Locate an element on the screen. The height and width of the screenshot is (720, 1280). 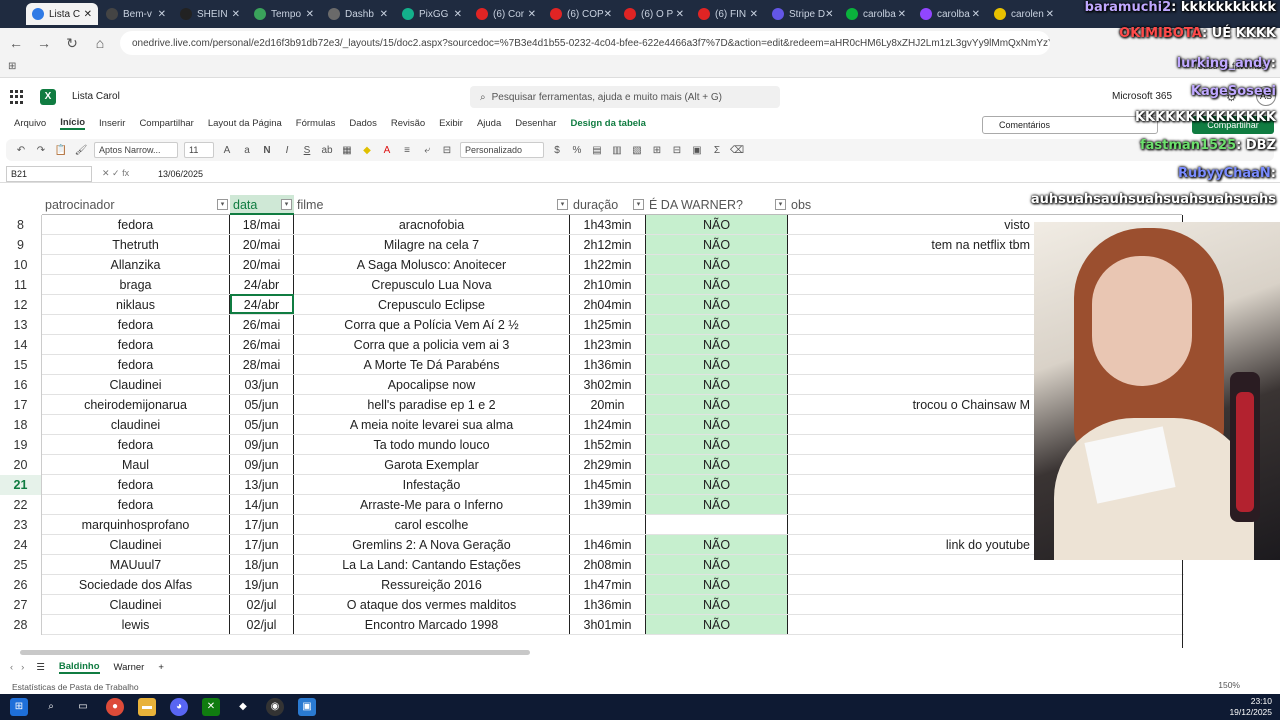
cell-data: 28/mai is located at coordinates (262, 365).